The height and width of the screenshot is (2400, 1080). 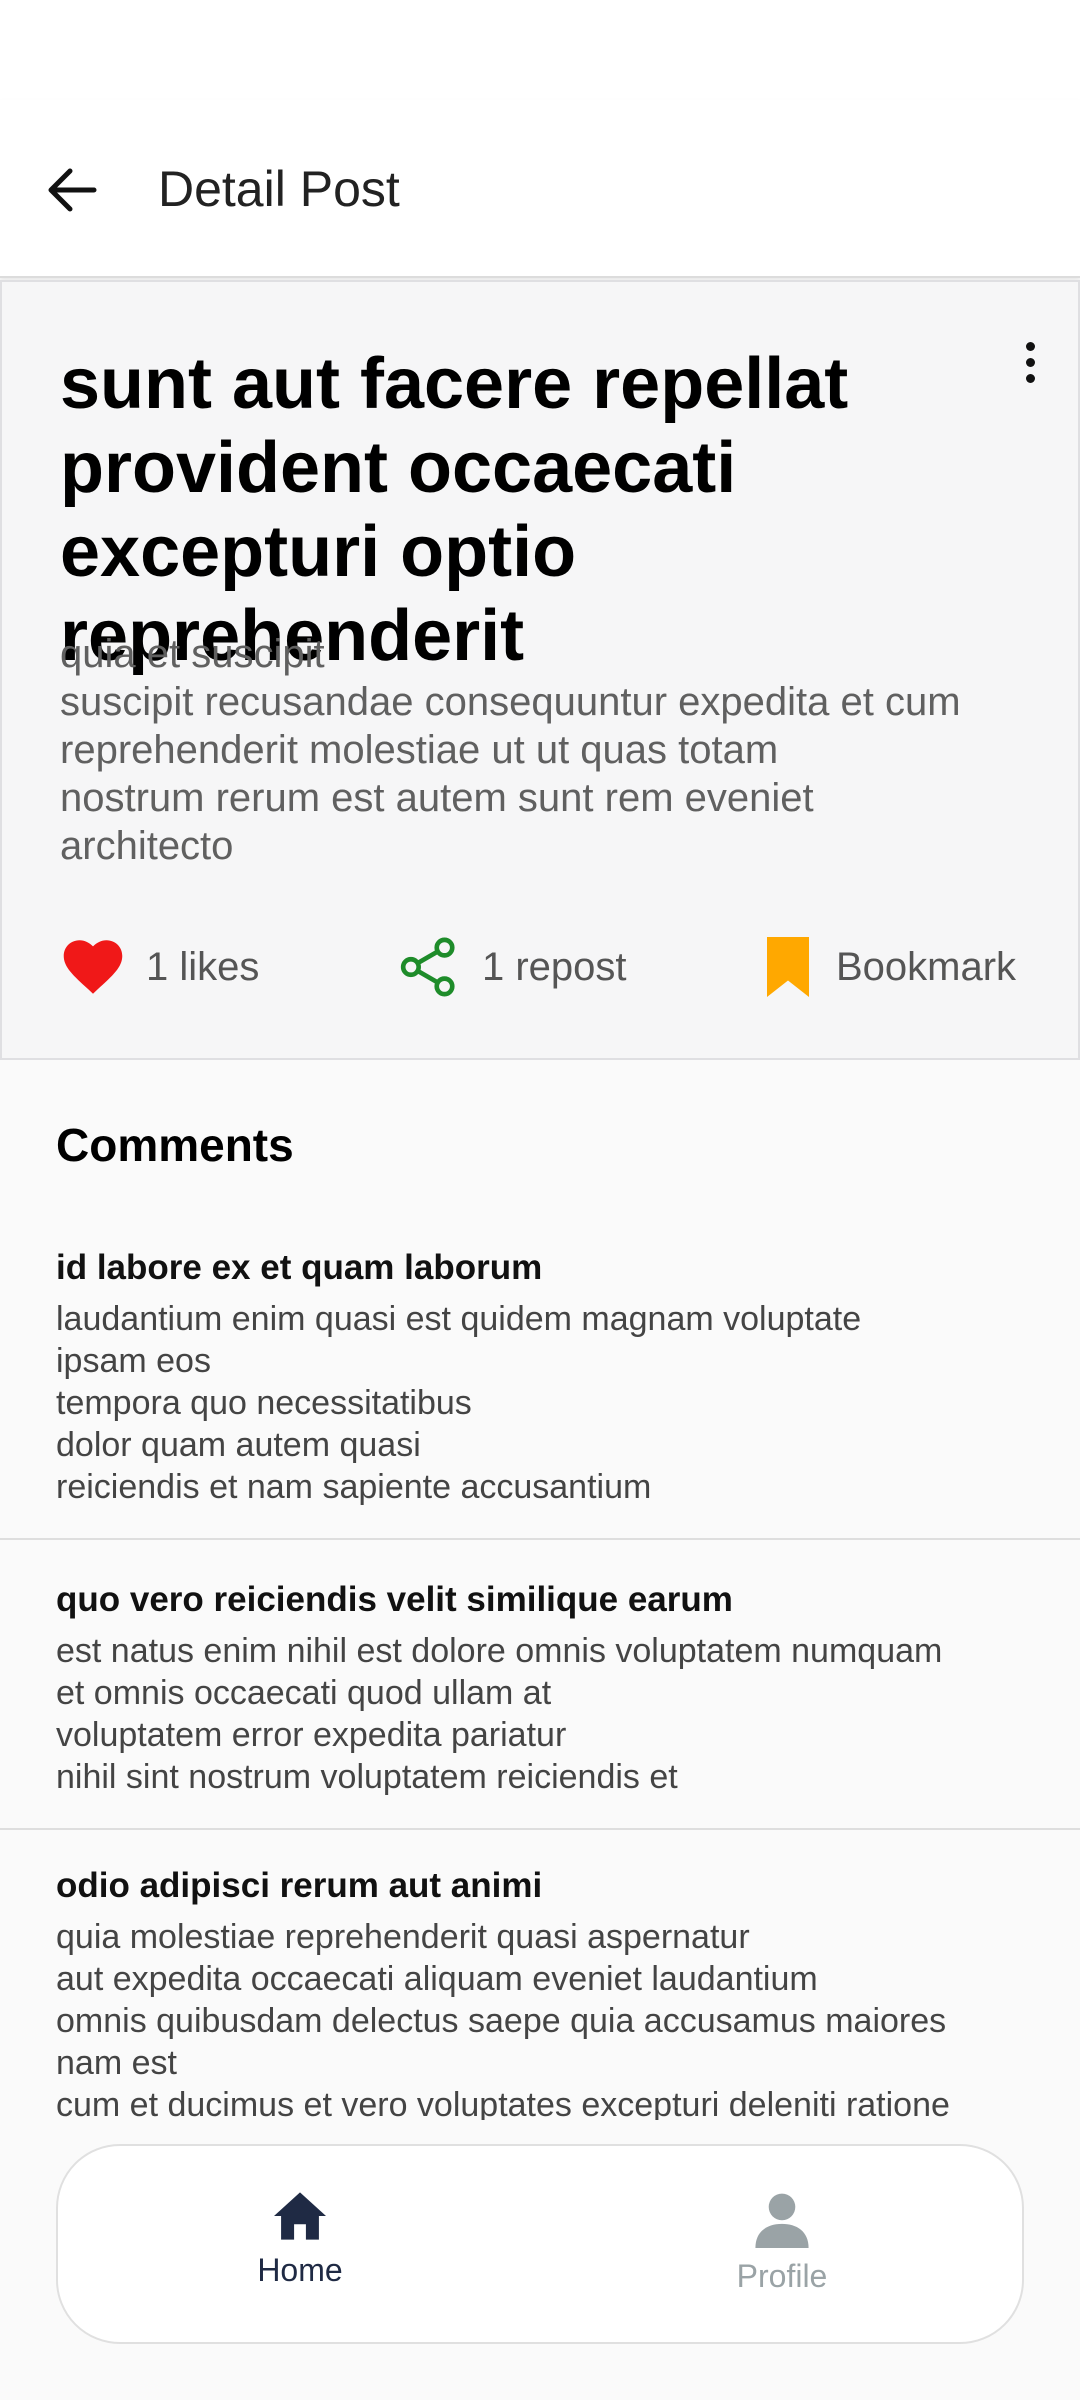 I want to click on comment-title: odio adipisci rerum aut animi, so click(x=299, y=1885).